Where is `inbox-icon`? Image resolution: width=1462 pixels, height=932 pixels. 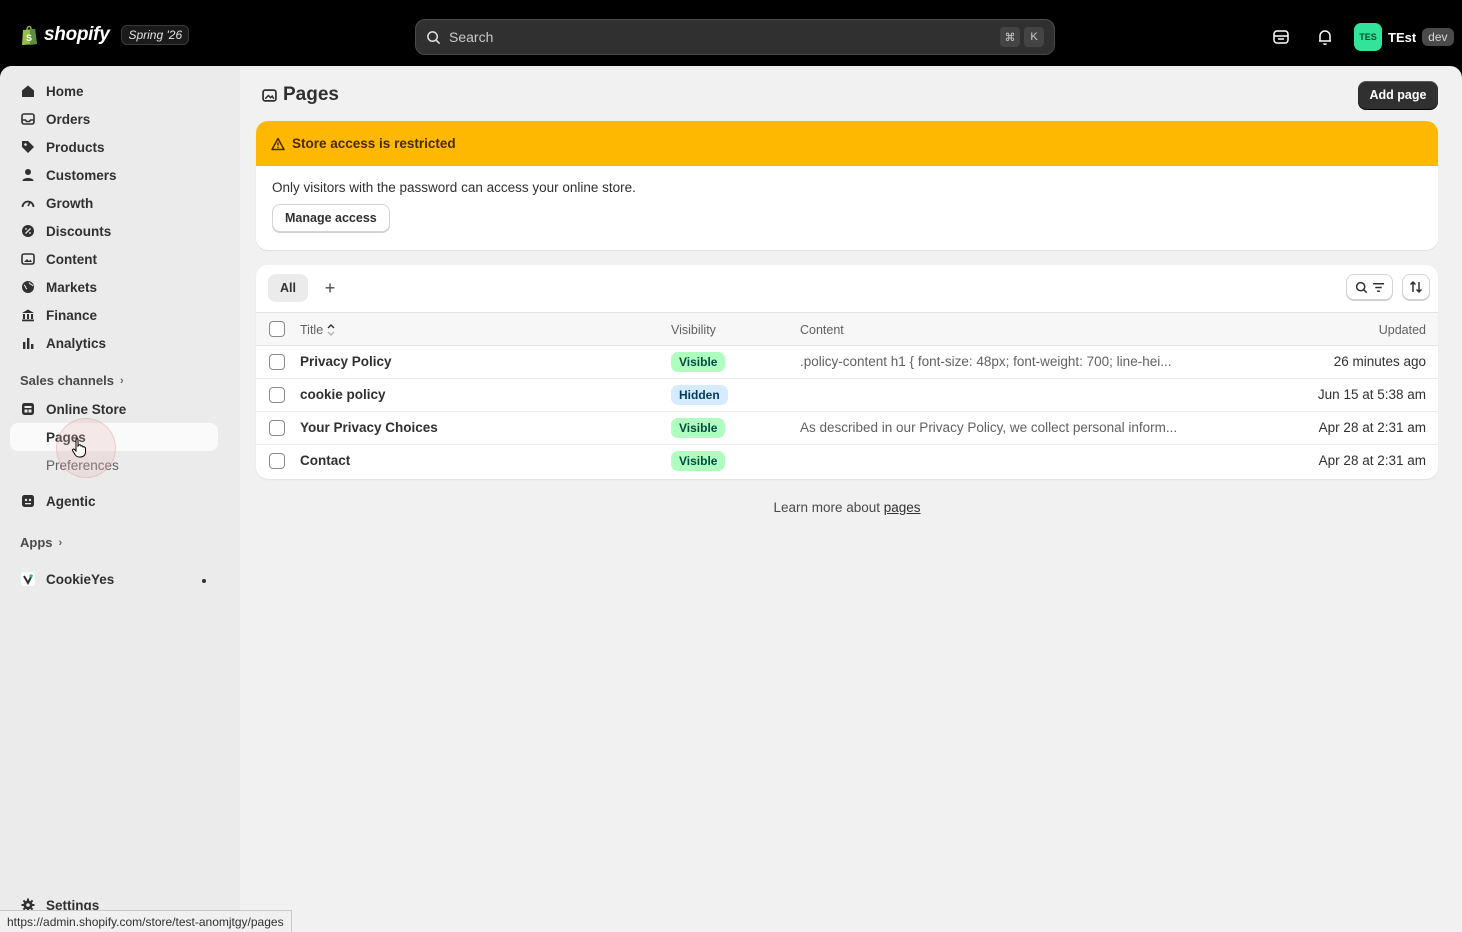 inbox-icon is located at coordinates (28, 119).